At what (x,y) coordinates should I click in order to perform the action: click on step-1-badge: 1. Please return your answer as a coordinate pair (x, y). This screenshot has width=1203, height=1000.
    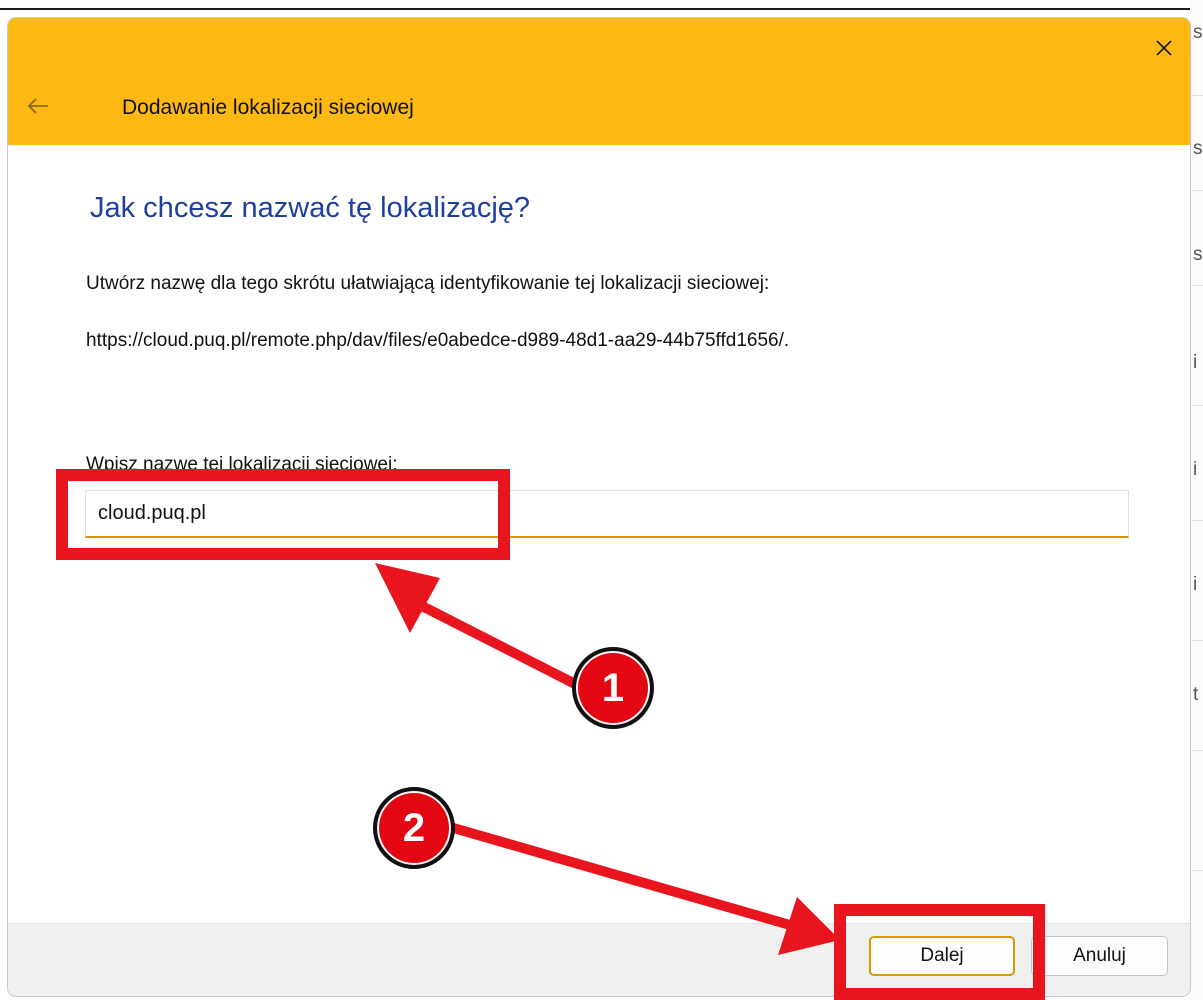
    Looking at the image, I should click on (613, 688).